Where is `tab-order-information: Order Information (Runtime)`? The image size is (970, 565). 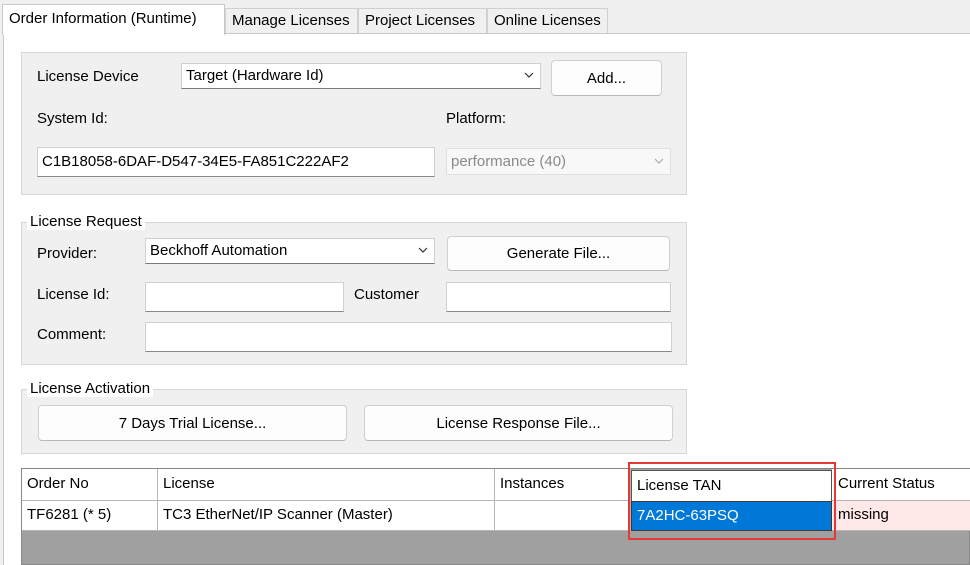
tab-order-information: Order Information (Runtime) is located at coordinates (113, 19).